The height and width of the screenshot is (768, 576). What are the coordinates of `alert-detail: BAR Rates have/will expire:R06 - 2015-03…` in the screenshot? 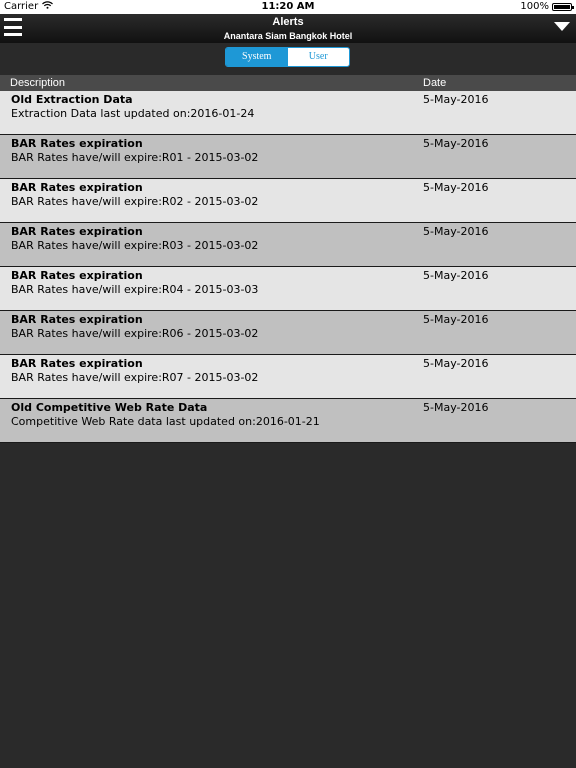 It's located at (135, 333).